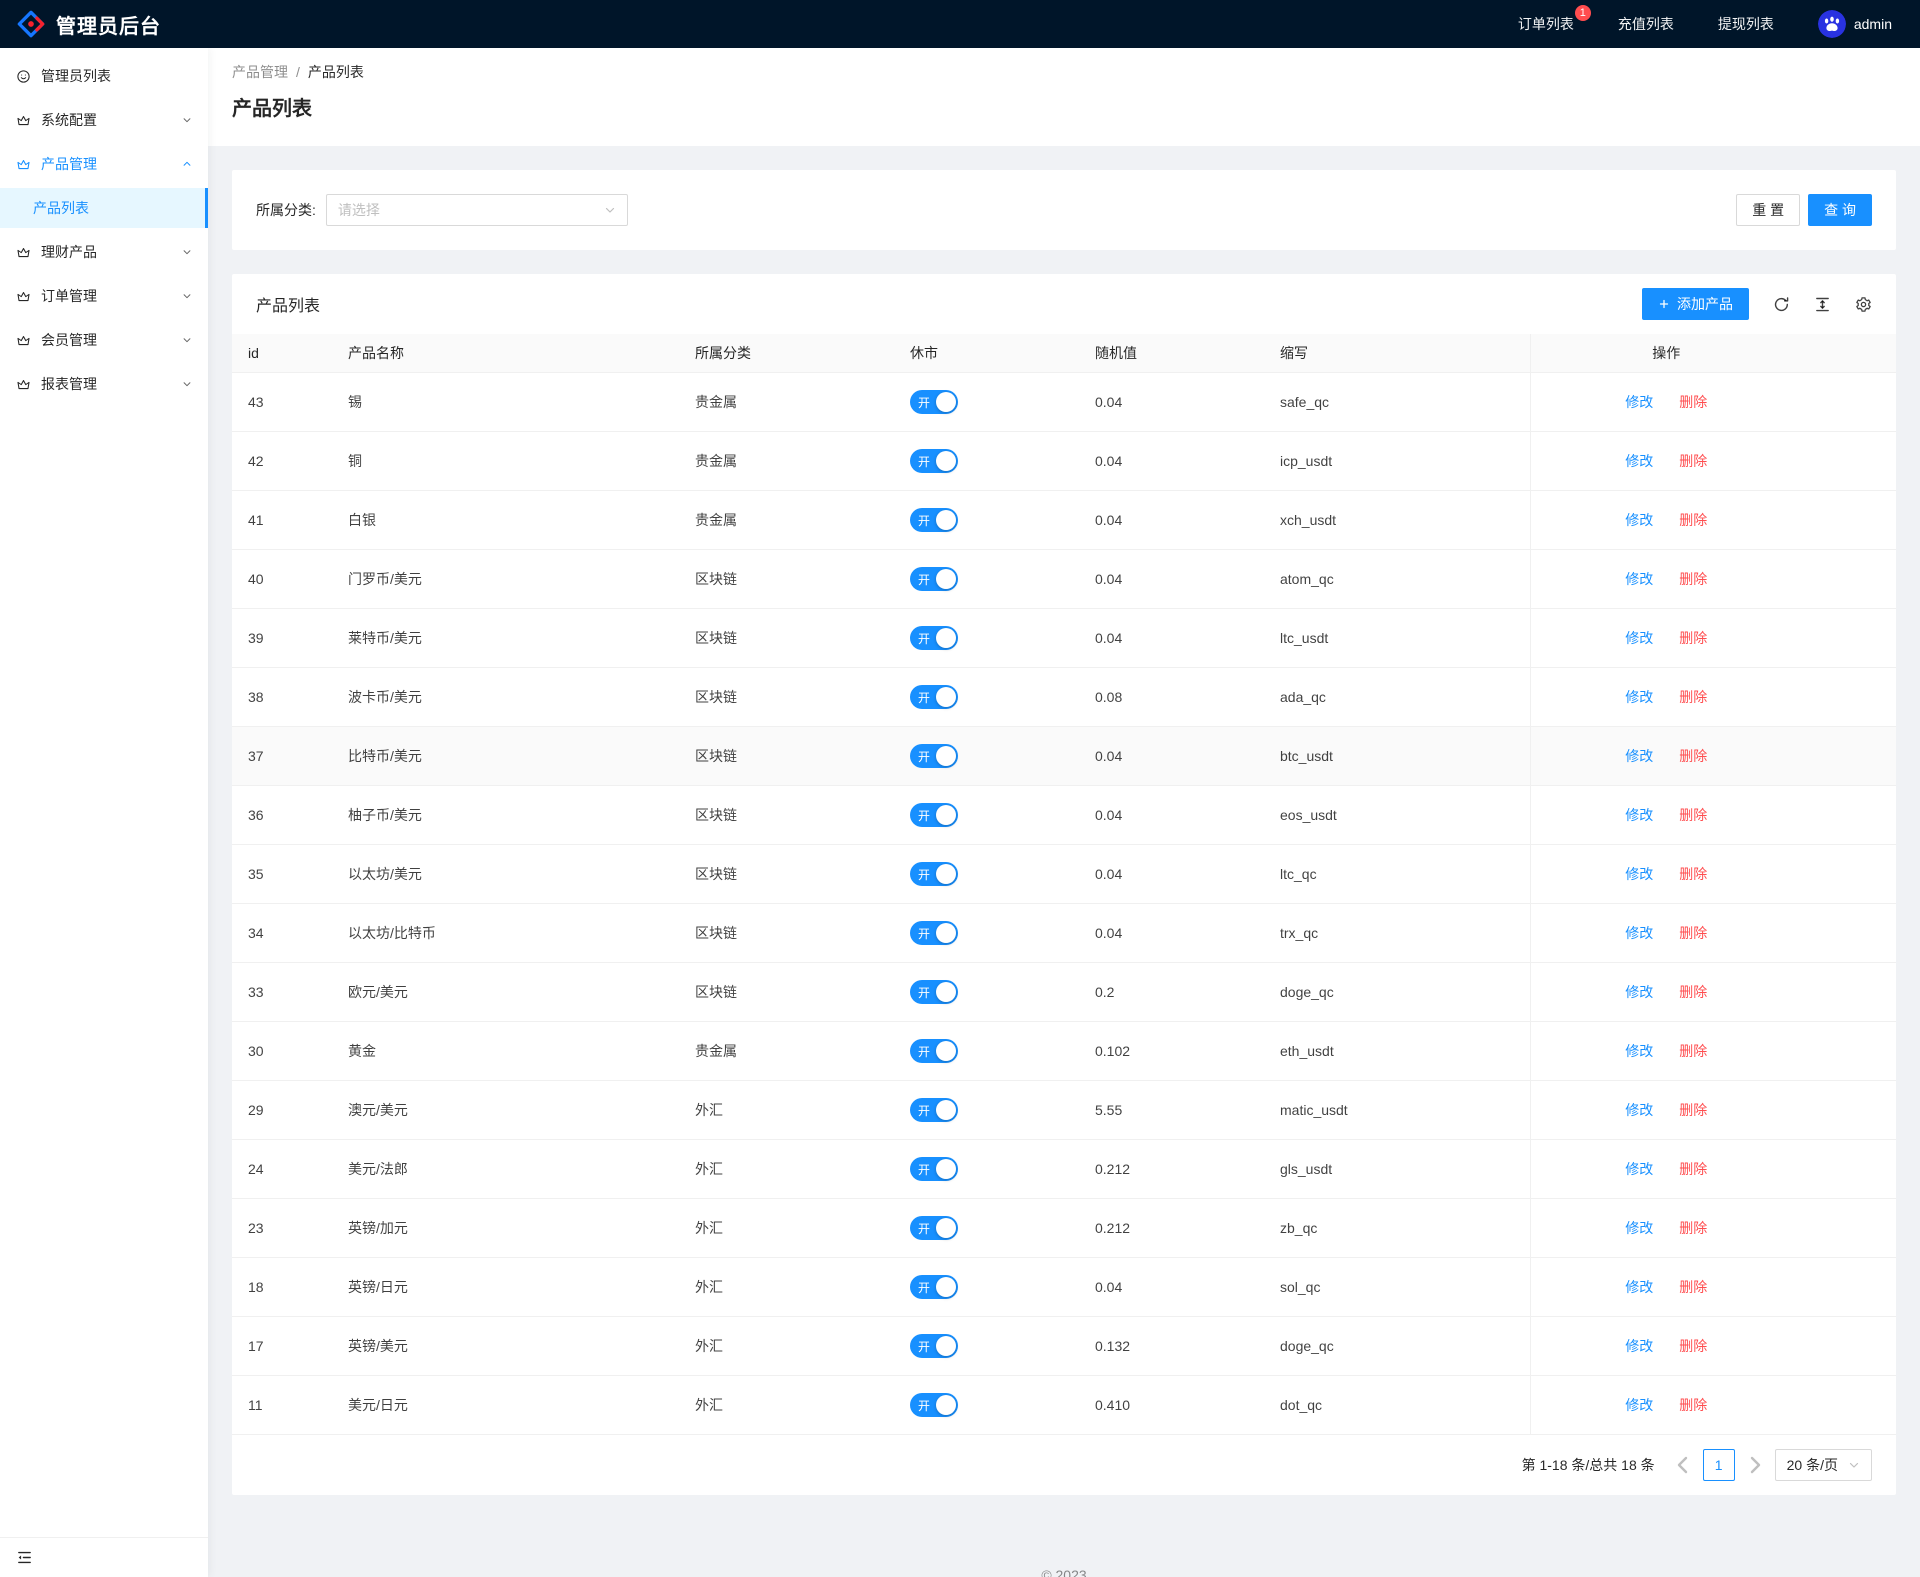 This screenshot has height=1577, width=1920. I want to click on smile-icon, so click(23, 76).